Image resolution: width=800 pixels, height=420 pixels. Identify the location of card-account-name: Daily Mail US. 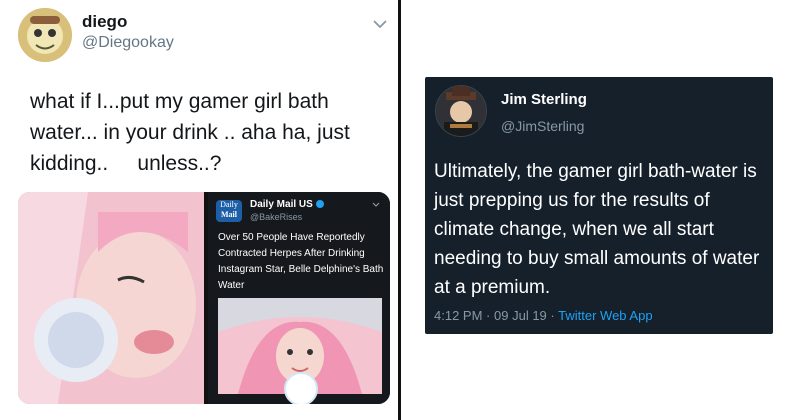
(287, 204).